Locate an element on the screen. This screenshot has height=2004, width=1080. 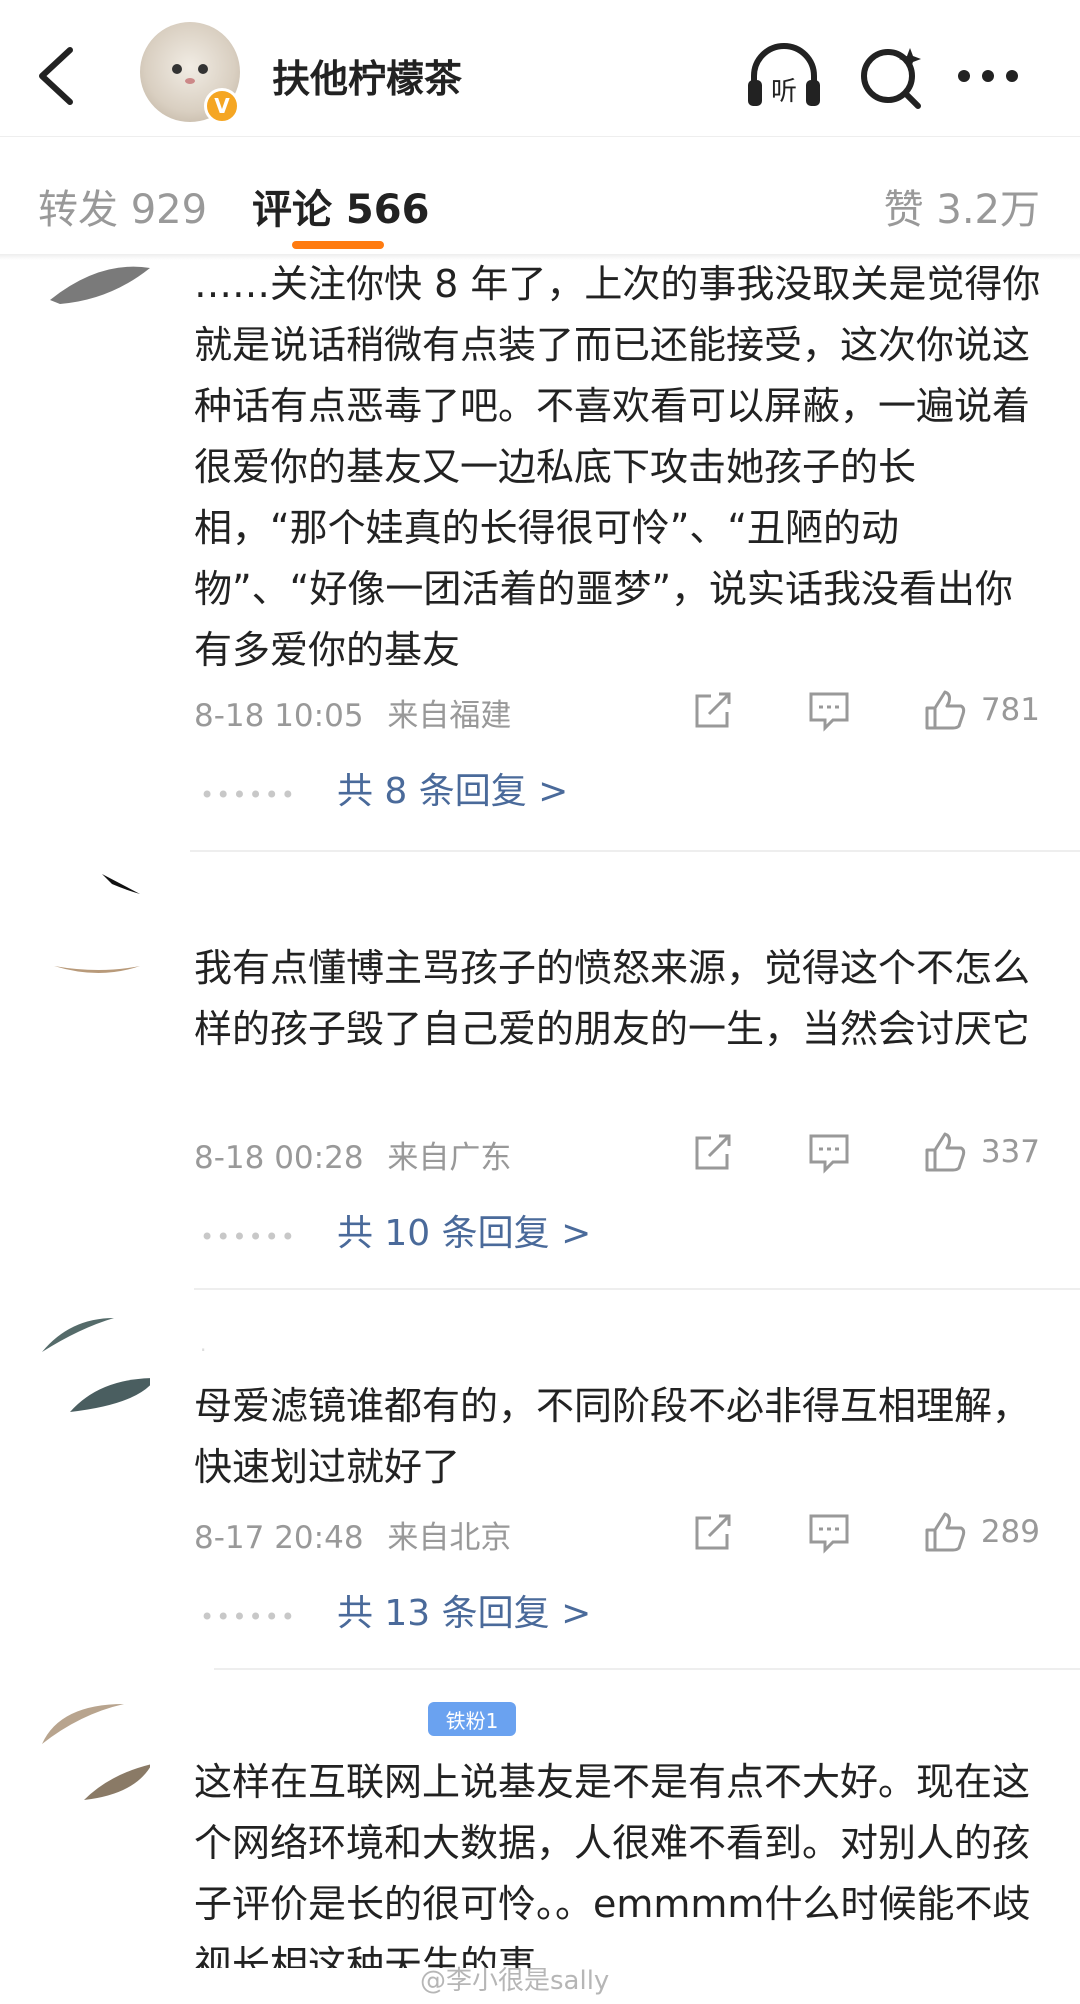
like-count: 781 is located at coordinates (1010, 710).